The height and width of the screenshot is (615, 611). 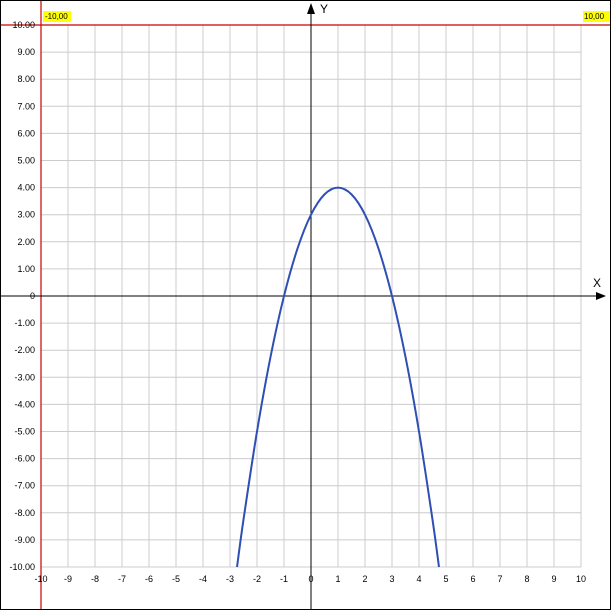 I want to click on y-tick-label: -1.00, so click(x=24, y=323).